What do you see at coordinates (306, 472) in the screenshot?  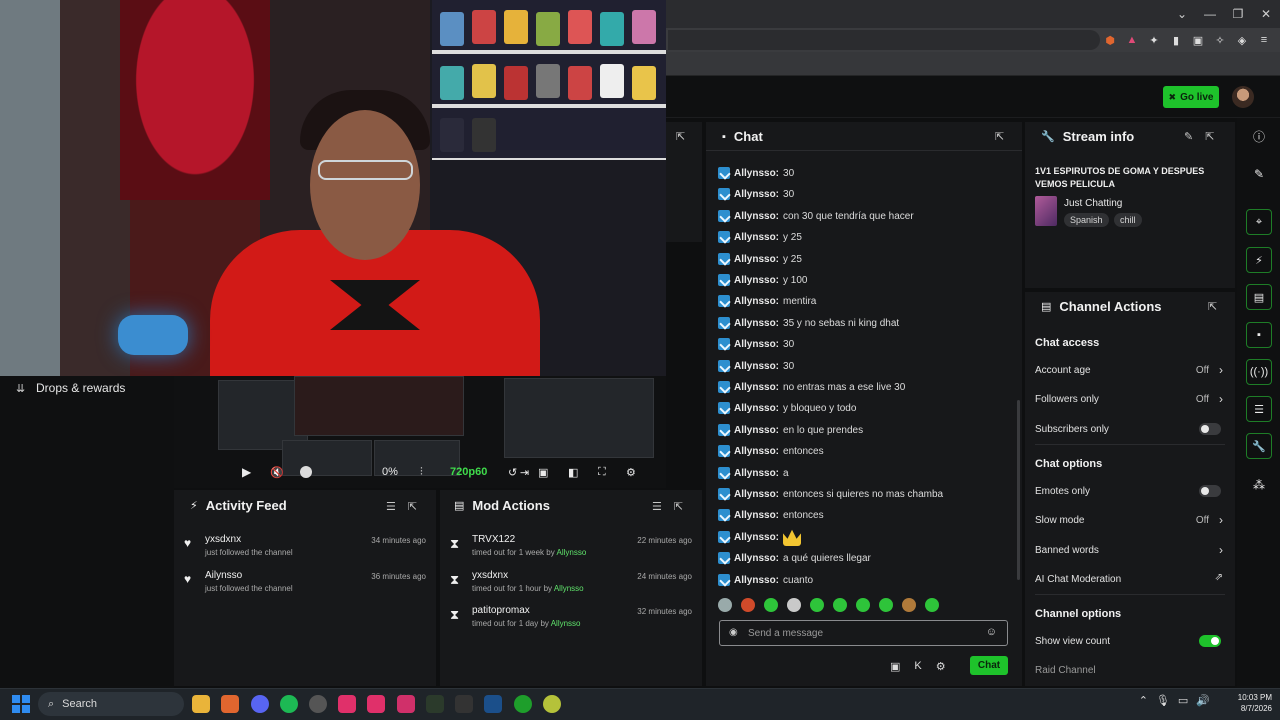 I see `volume-slider-handle` at bounding box center [306, 472].